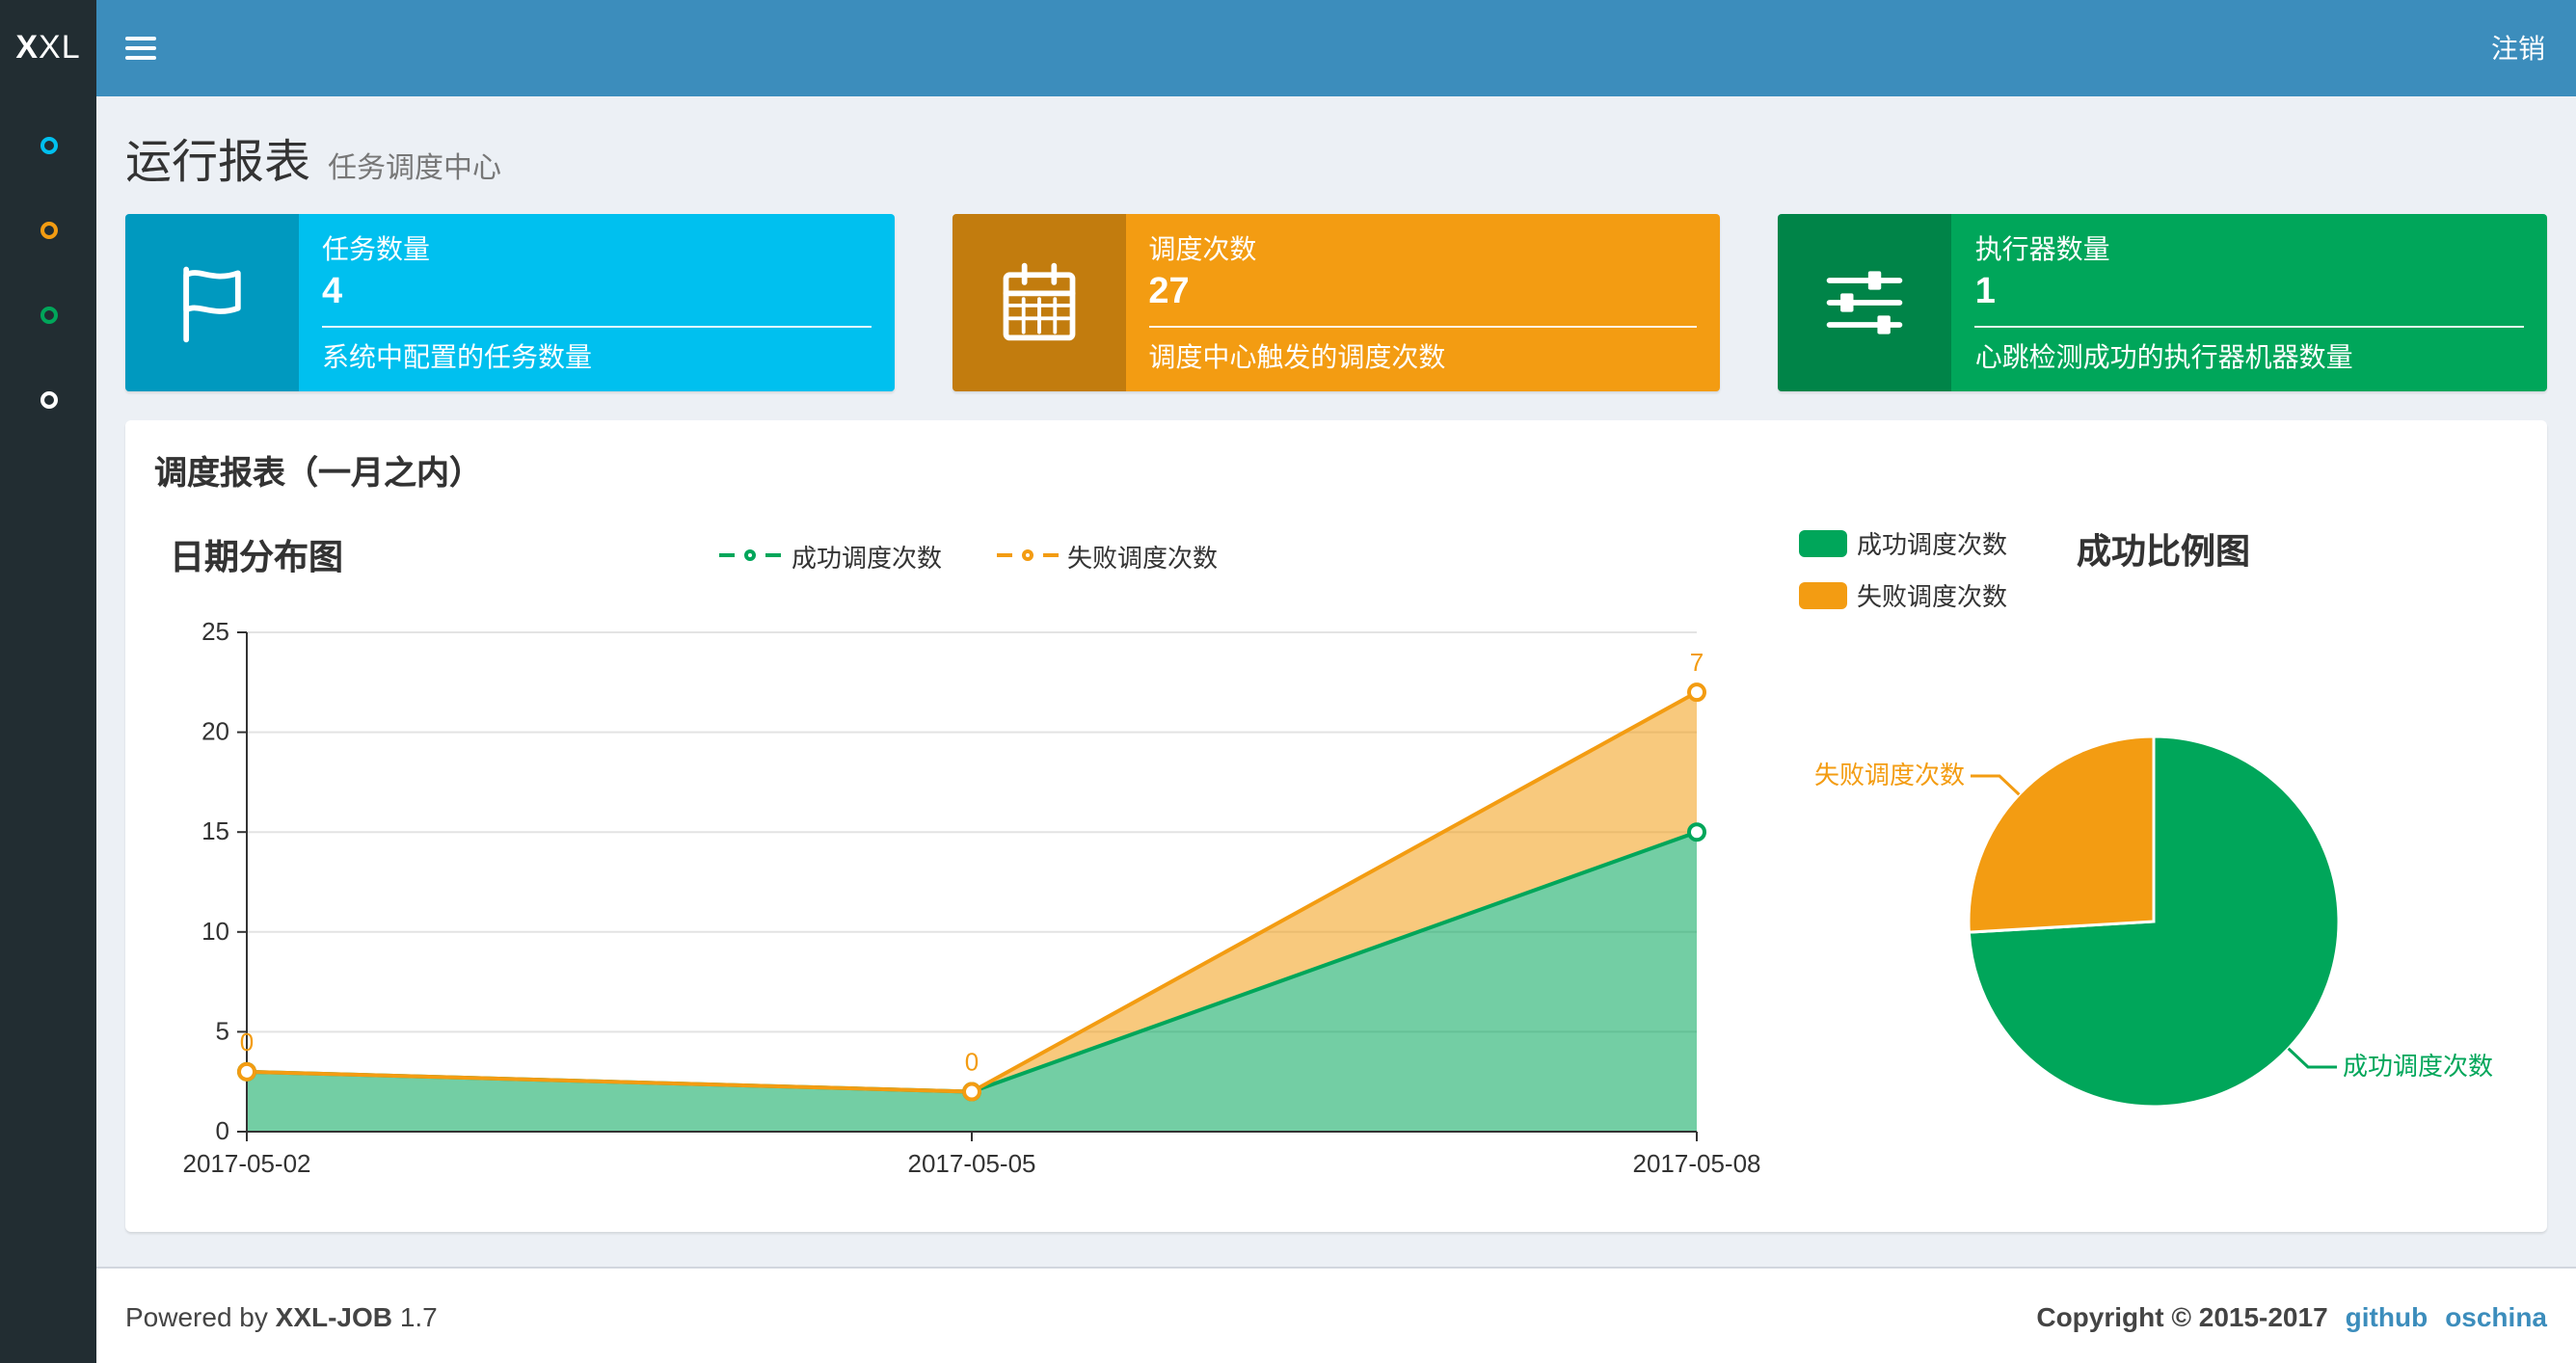 This screenshot has height=1363, width=2576. Describe the element at coordinates (333, 292) in the screenshot. I see `info-box-value: 4` at that location.